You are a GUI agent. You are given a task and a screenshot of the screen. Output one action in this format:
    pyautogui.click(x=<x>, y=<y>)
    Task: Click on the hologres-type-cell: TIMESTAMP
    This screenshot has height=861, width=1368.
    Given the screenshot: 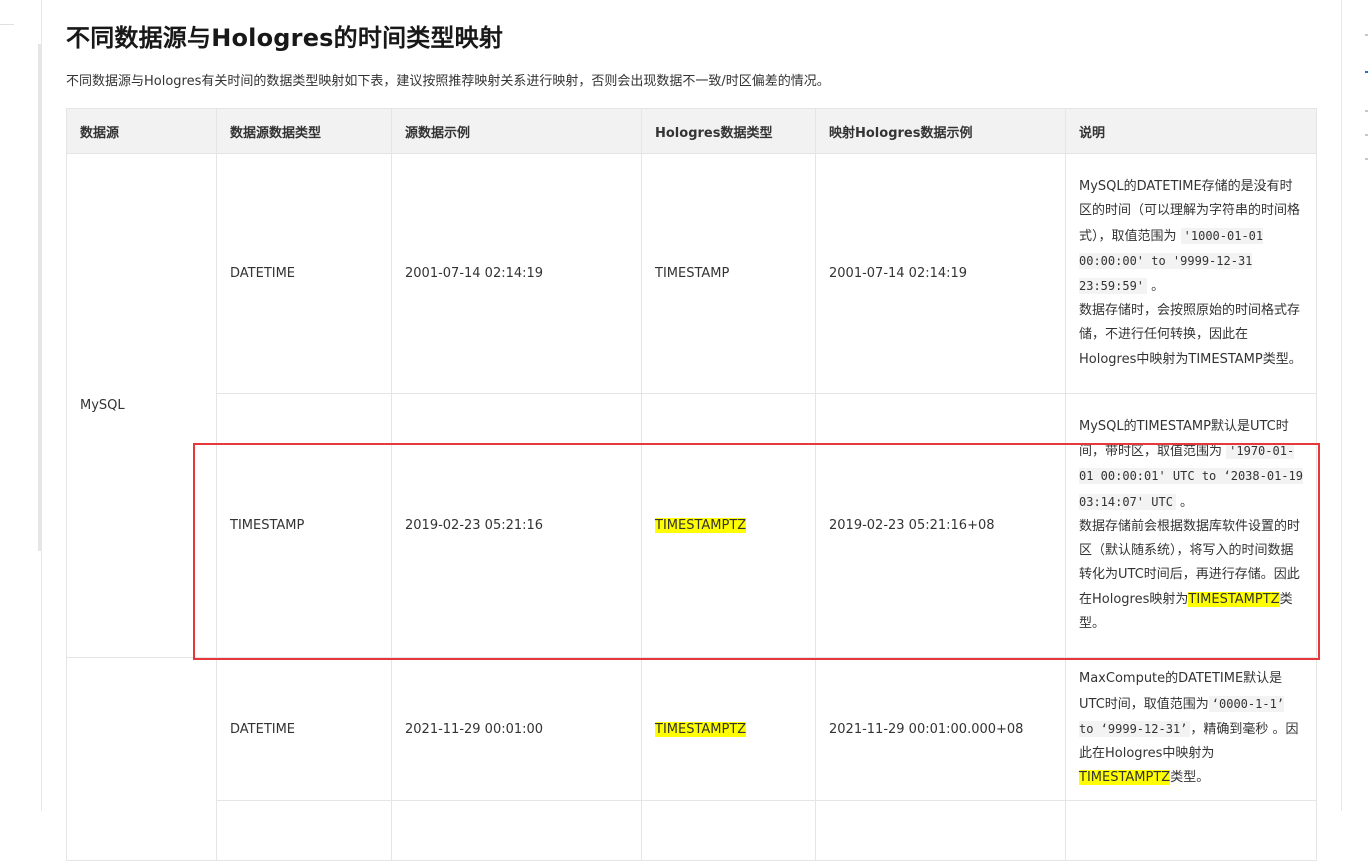 What is the action you would take?
    pyautogui.click(x=728, y=273)
    